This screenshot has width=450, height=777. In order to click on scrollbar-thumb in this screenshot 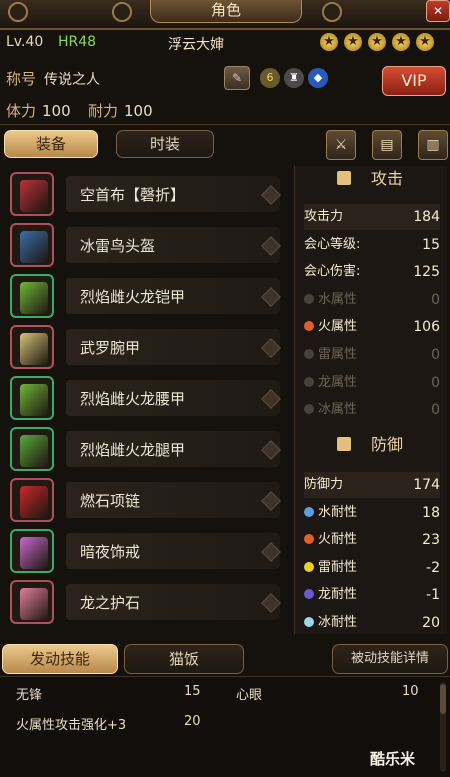, I will do `click(443, 699)`.